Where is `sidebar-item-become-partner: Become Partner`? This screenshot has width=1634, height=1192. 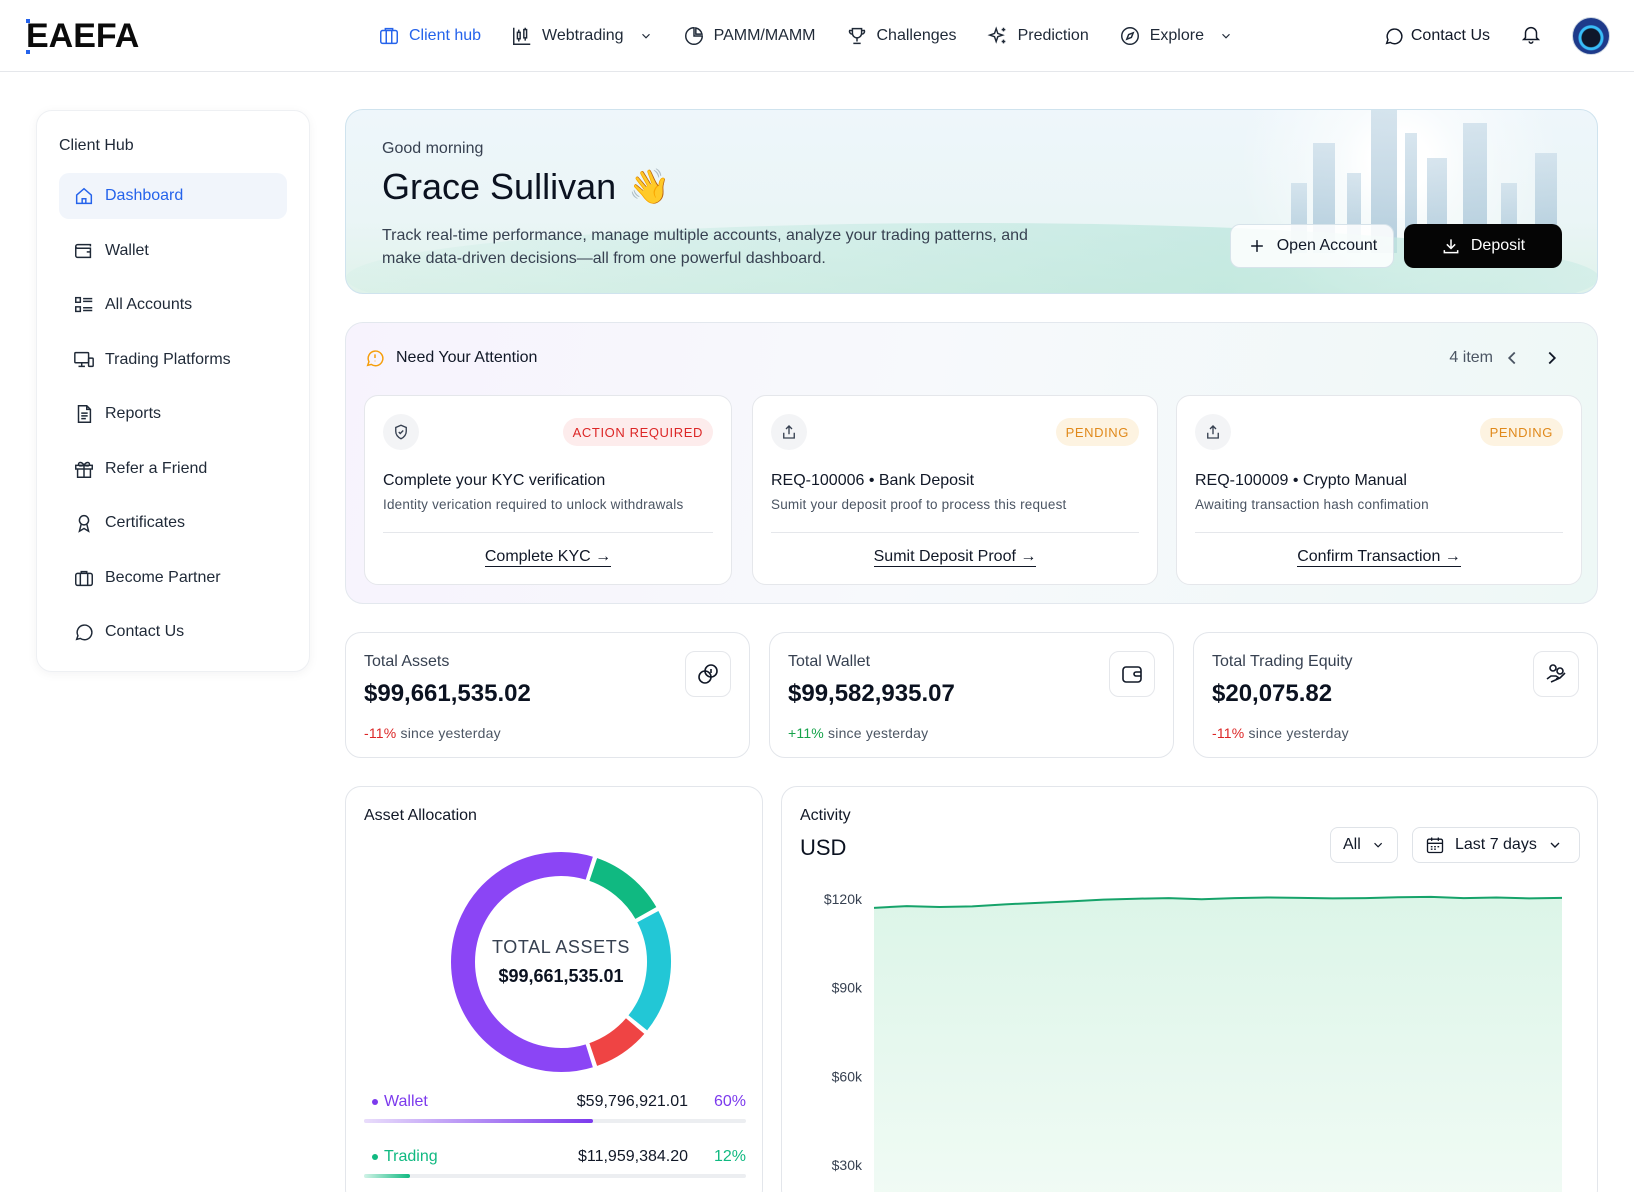 sidebar-item-become-partner: Become Partner is located at coordinates (173, 578).